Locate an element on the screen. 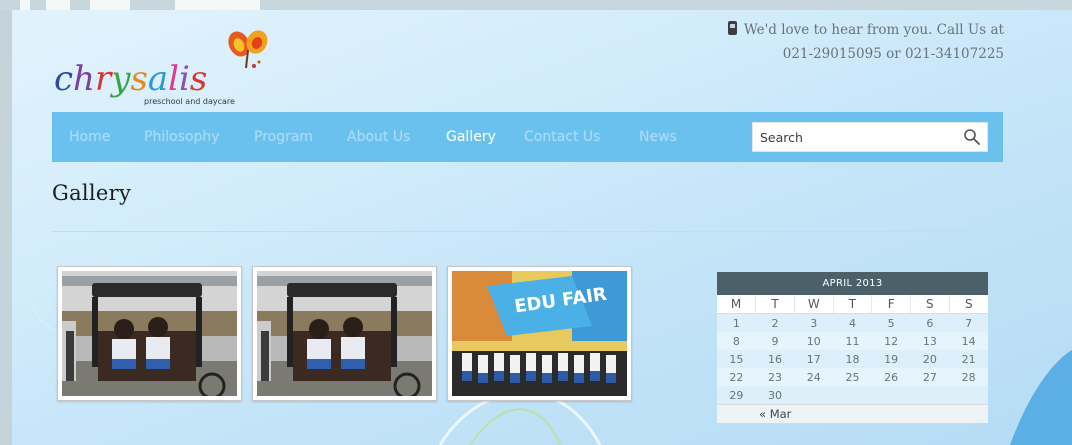  search-box is located at coordinates (870, 137).